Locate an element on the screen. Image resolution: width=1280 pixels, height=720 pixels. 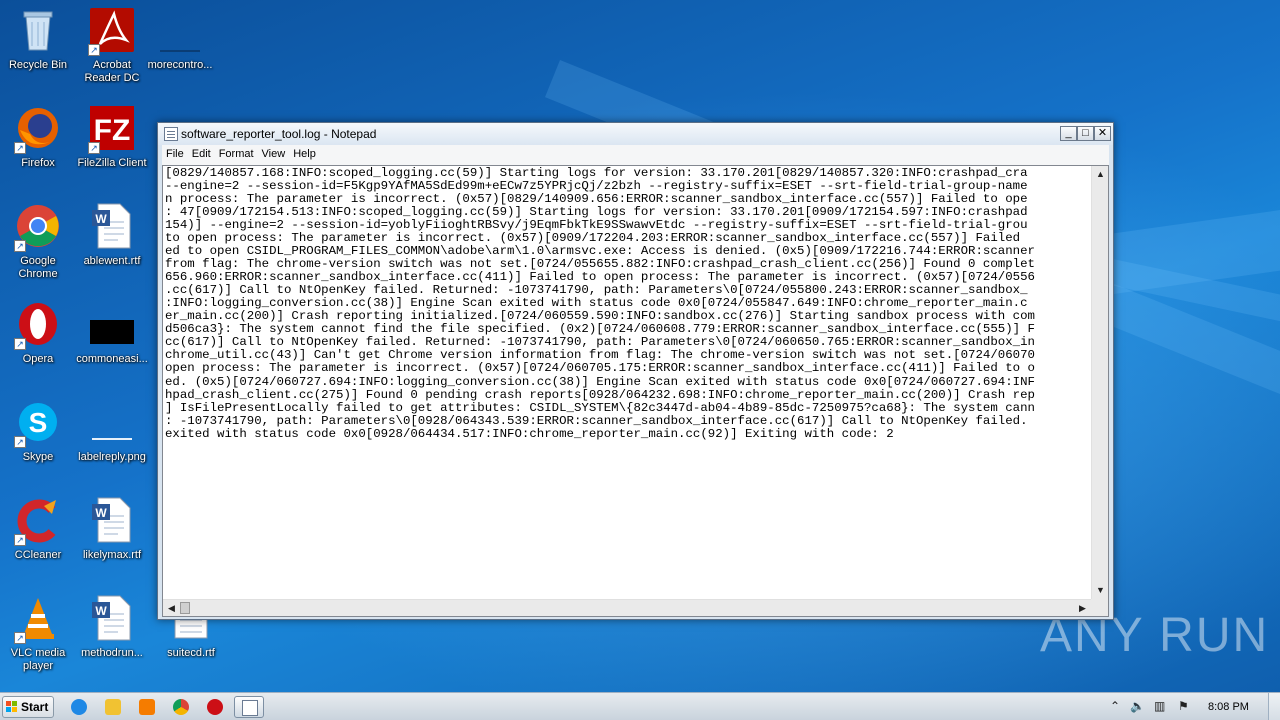
recycle-bin-icon is located at coordinates (38, 30).